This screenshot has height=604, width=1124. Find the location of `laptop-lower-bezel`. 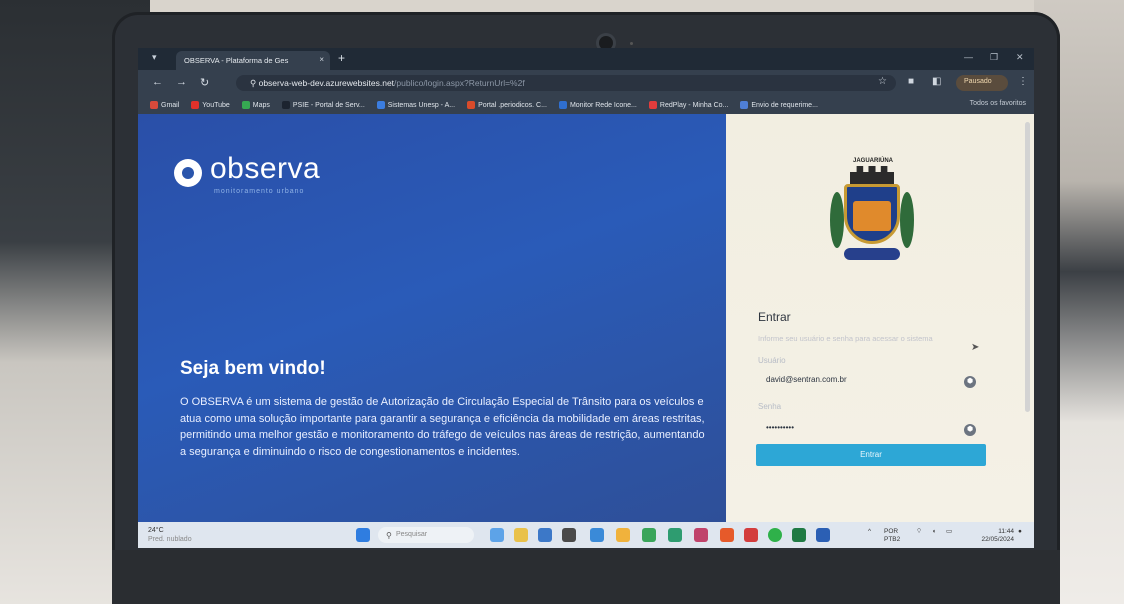

laptop-lower-bezel is located at coordinates (586, 577).